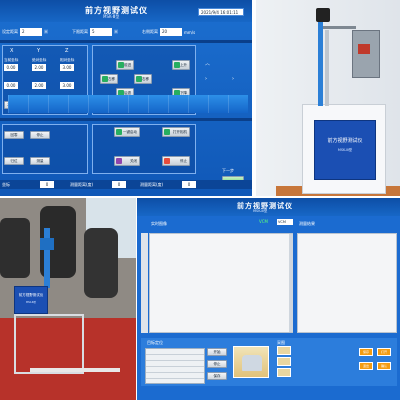  I want to click on result-canvas, so click(347, 283).